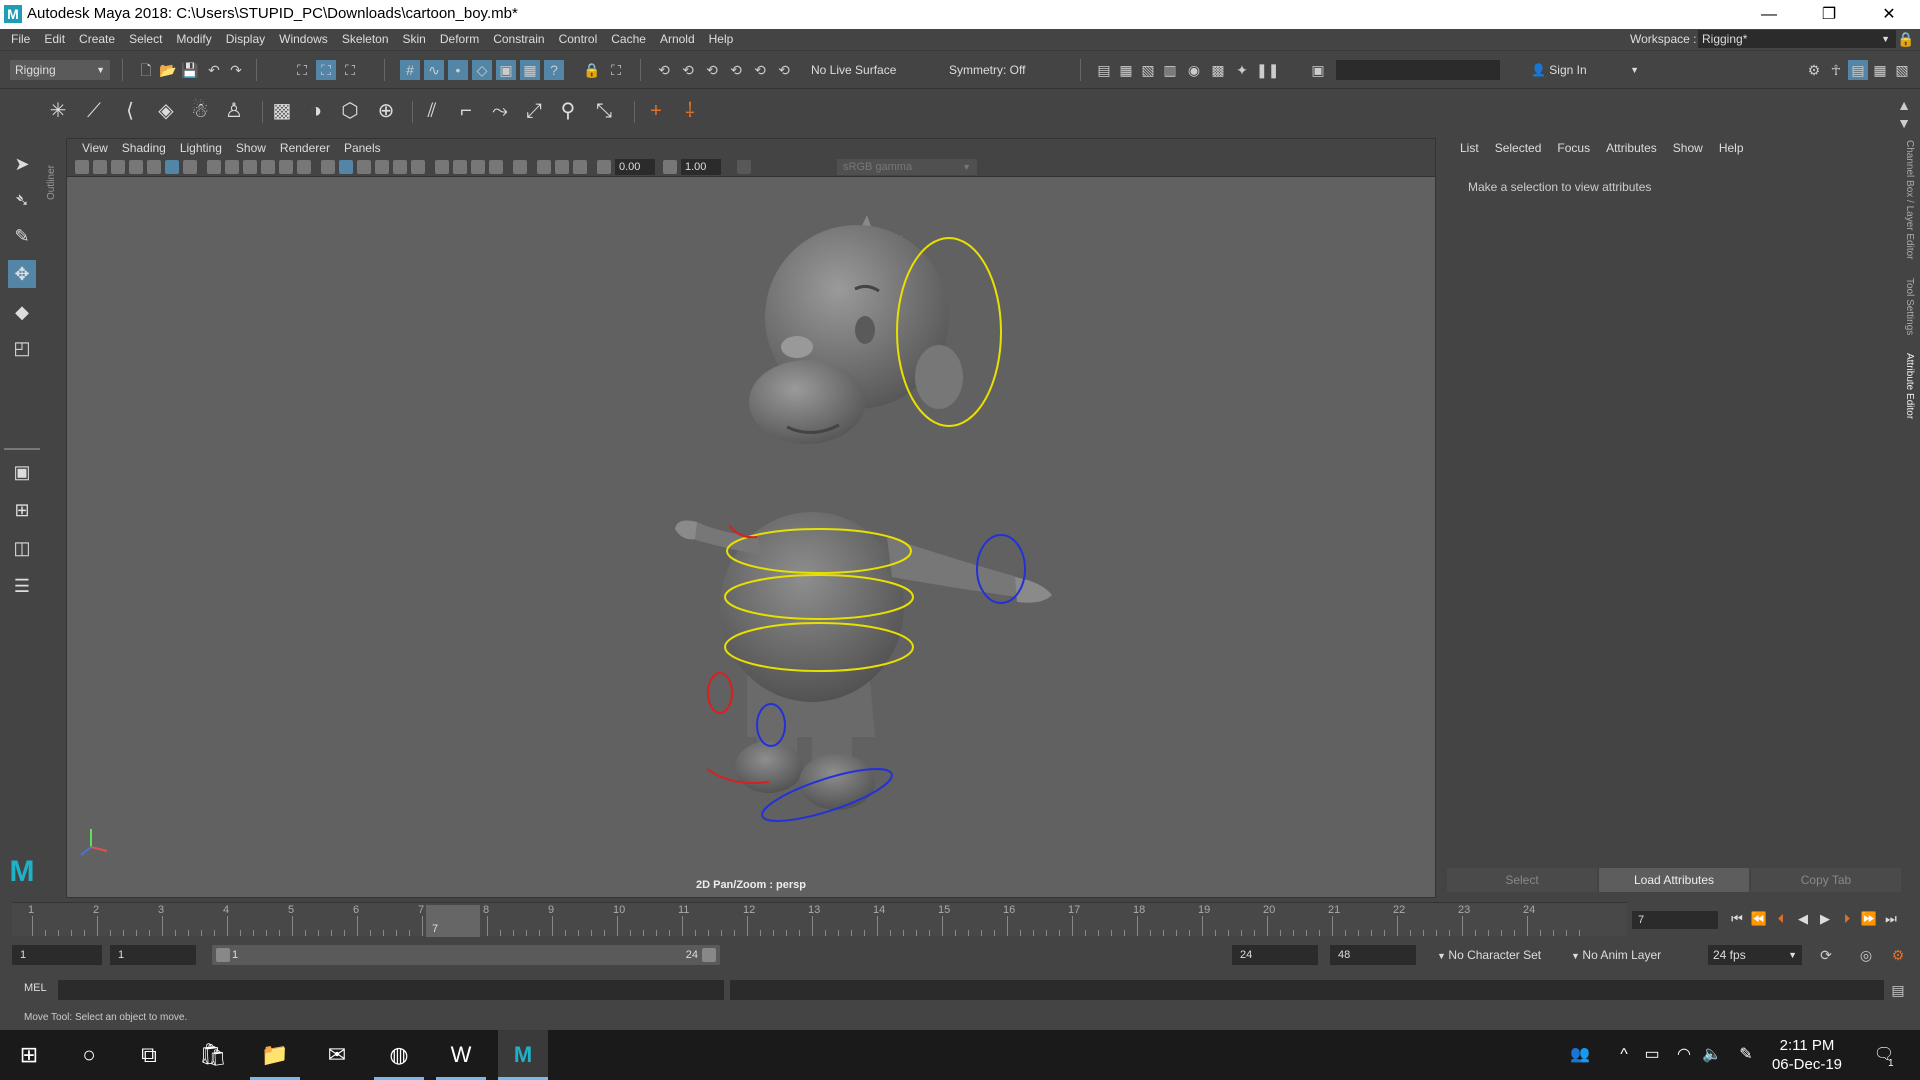 The image size is (1920, 1080). I want to click on menu-create: Create, so click(97, 39).